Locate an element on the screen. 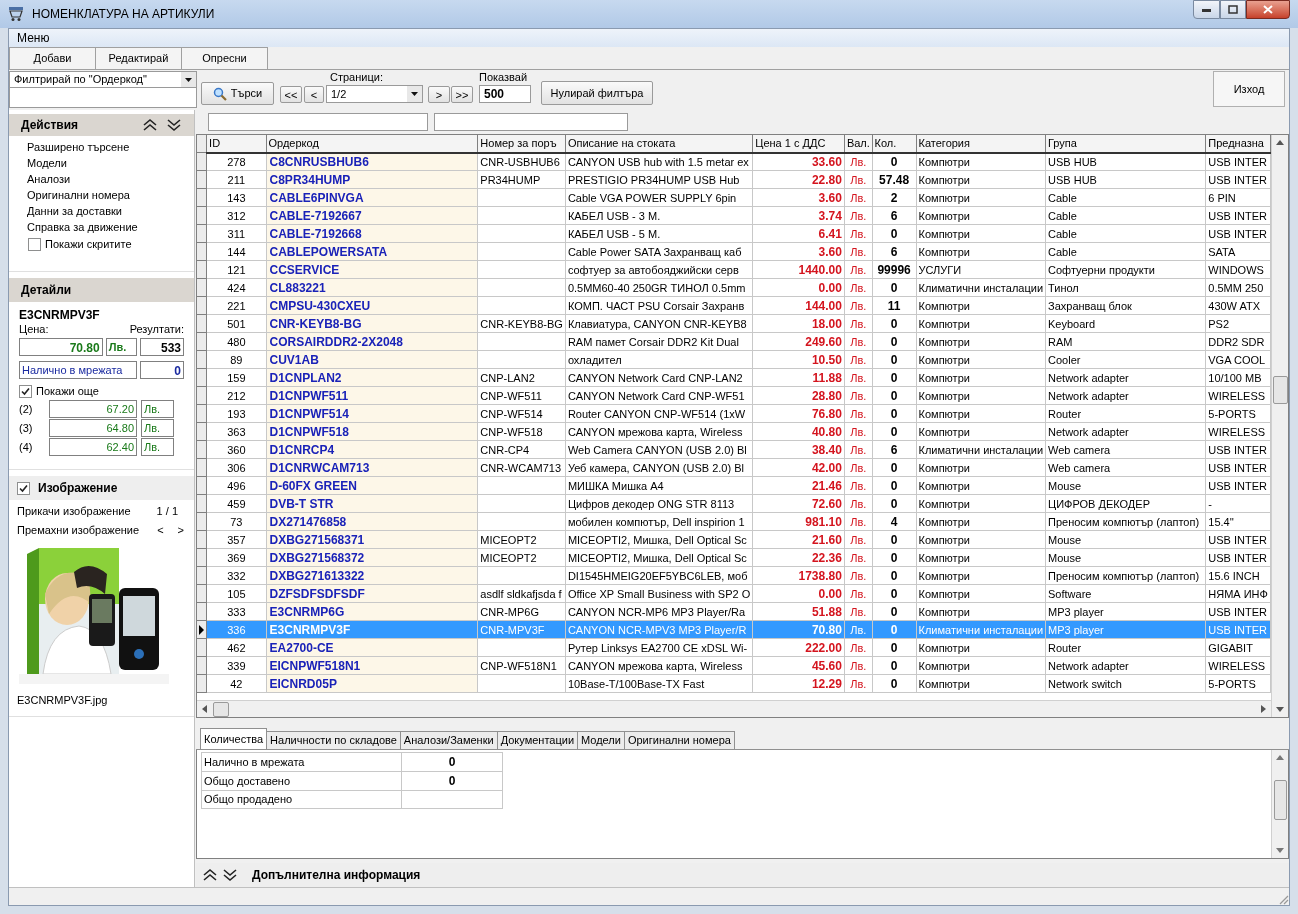 The image size is (1298, 914). table-row: 193 D1CNPWF514 CNP-WF514 Router CANYON CNP-WF514 (1xW 76.80 Лв. 0 Компютри Router 5-PORTS is located at coordinates (734, 413).